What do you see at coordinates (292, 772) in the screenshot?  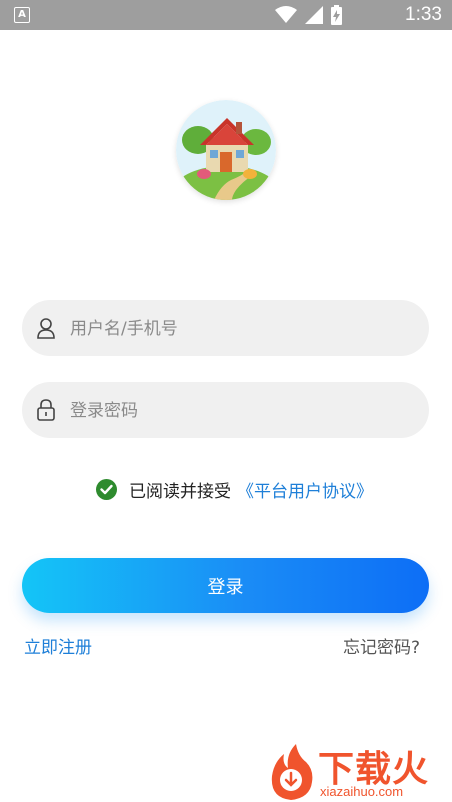 I see `flame-logo-icon` at bounding box center [292, 772].